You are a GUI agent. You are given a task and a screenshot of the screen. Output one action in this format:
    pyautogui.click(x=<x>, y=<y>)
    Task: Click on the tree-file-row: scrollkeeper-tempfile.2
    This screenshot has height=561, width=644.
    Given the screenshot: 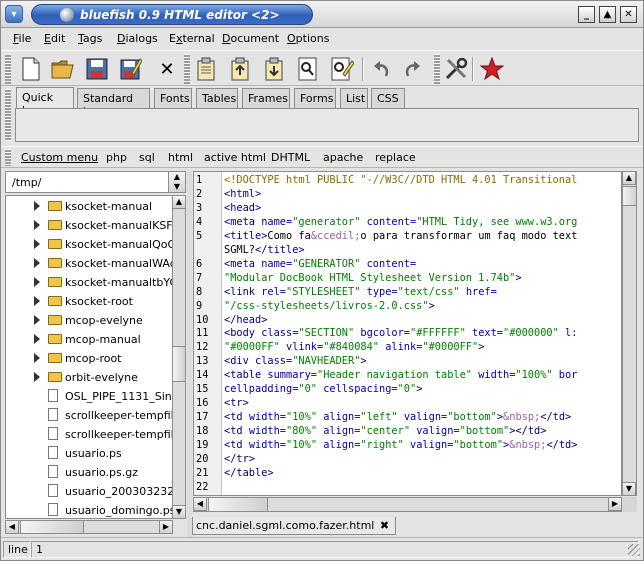 What is the action you would take?
    pyautogui.click(x=89, y=434)
    